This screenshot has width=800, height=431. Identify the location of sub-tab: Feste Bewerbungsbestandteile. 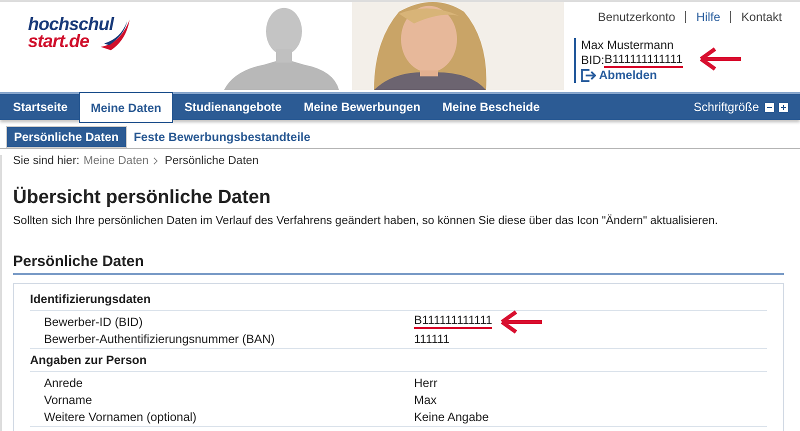
(222, 137).